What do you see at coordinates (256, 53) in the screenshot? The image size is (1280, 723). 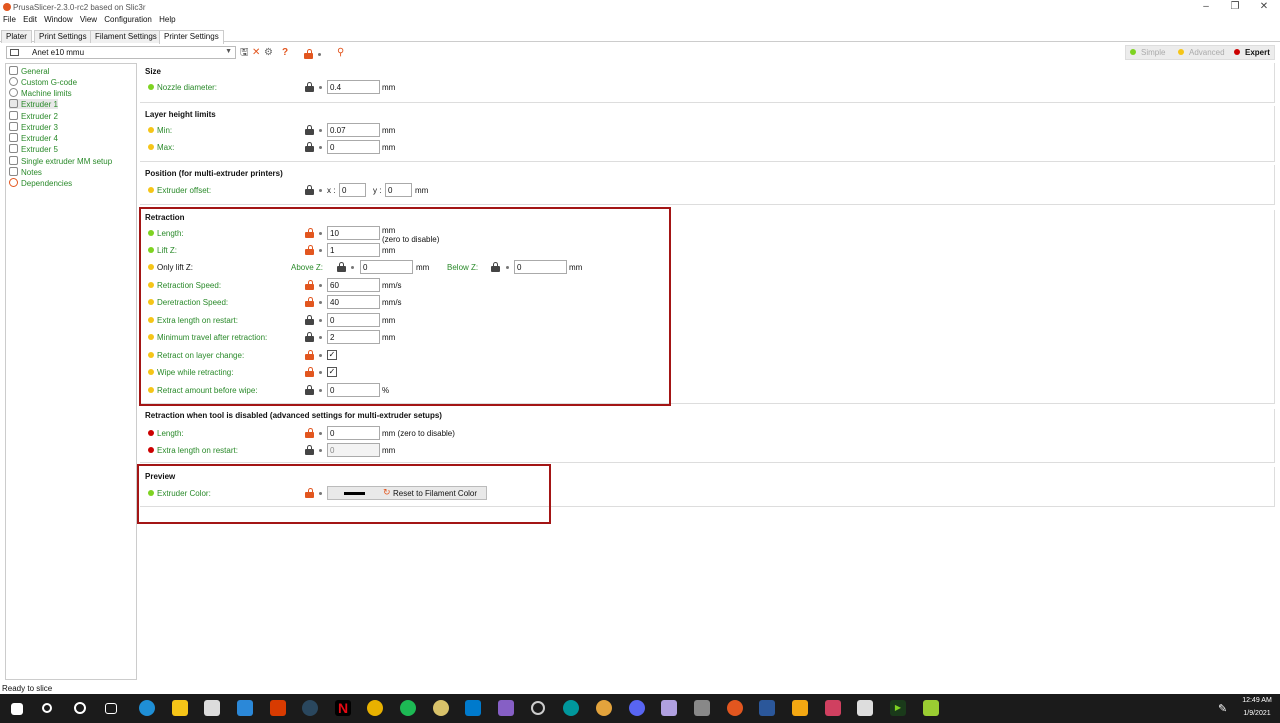 I see `delete-icon: ✕` at bounding box center [256, 53].